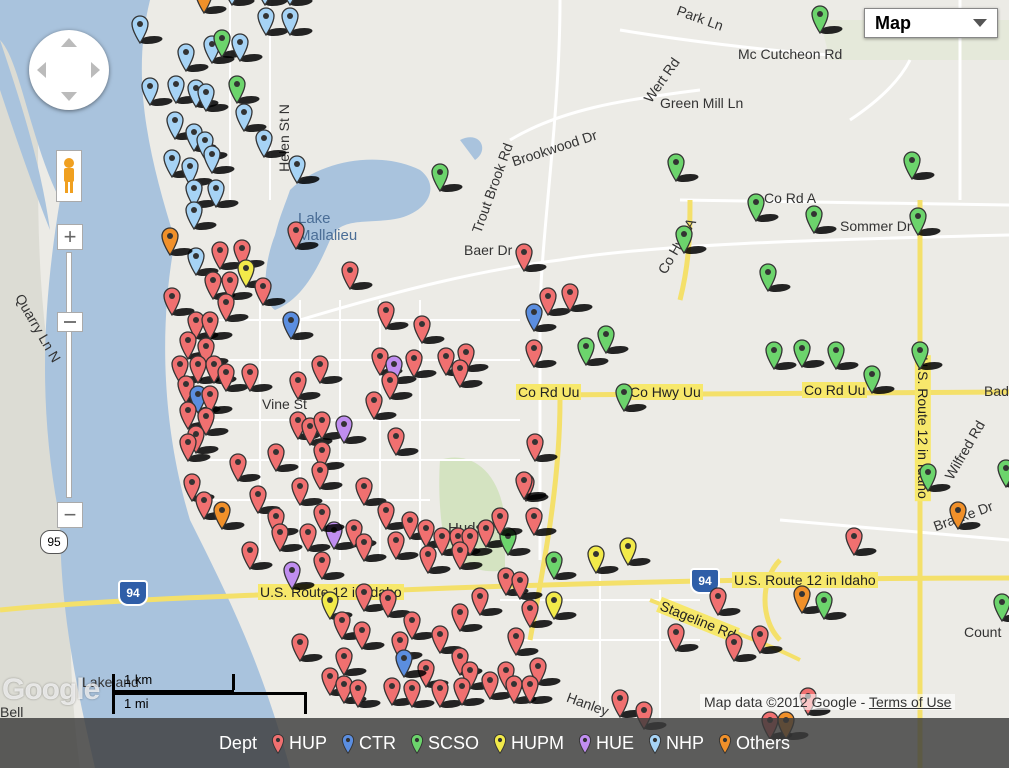 This screenshot has height=768, width=1009. What do you see at coordinates (528, 743) in the screenshot?
I see `legend-item-hupm: HUPM` at bounding box center [528, 743].